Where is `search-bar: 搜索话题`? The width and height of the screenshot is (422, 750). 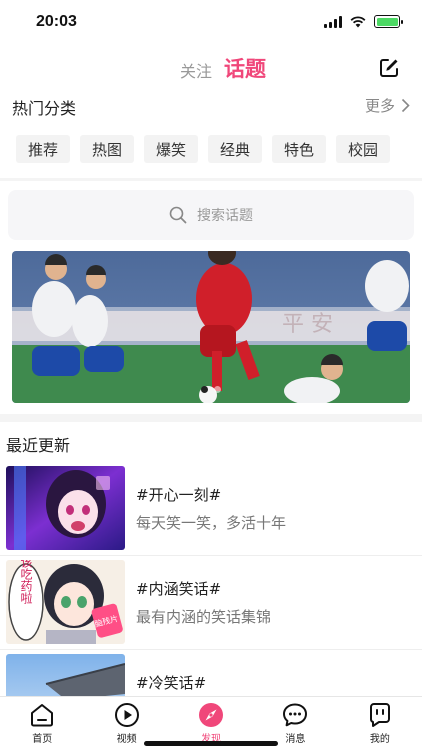 search-bar: 搜索话题 is located at coordinates (211, 215).